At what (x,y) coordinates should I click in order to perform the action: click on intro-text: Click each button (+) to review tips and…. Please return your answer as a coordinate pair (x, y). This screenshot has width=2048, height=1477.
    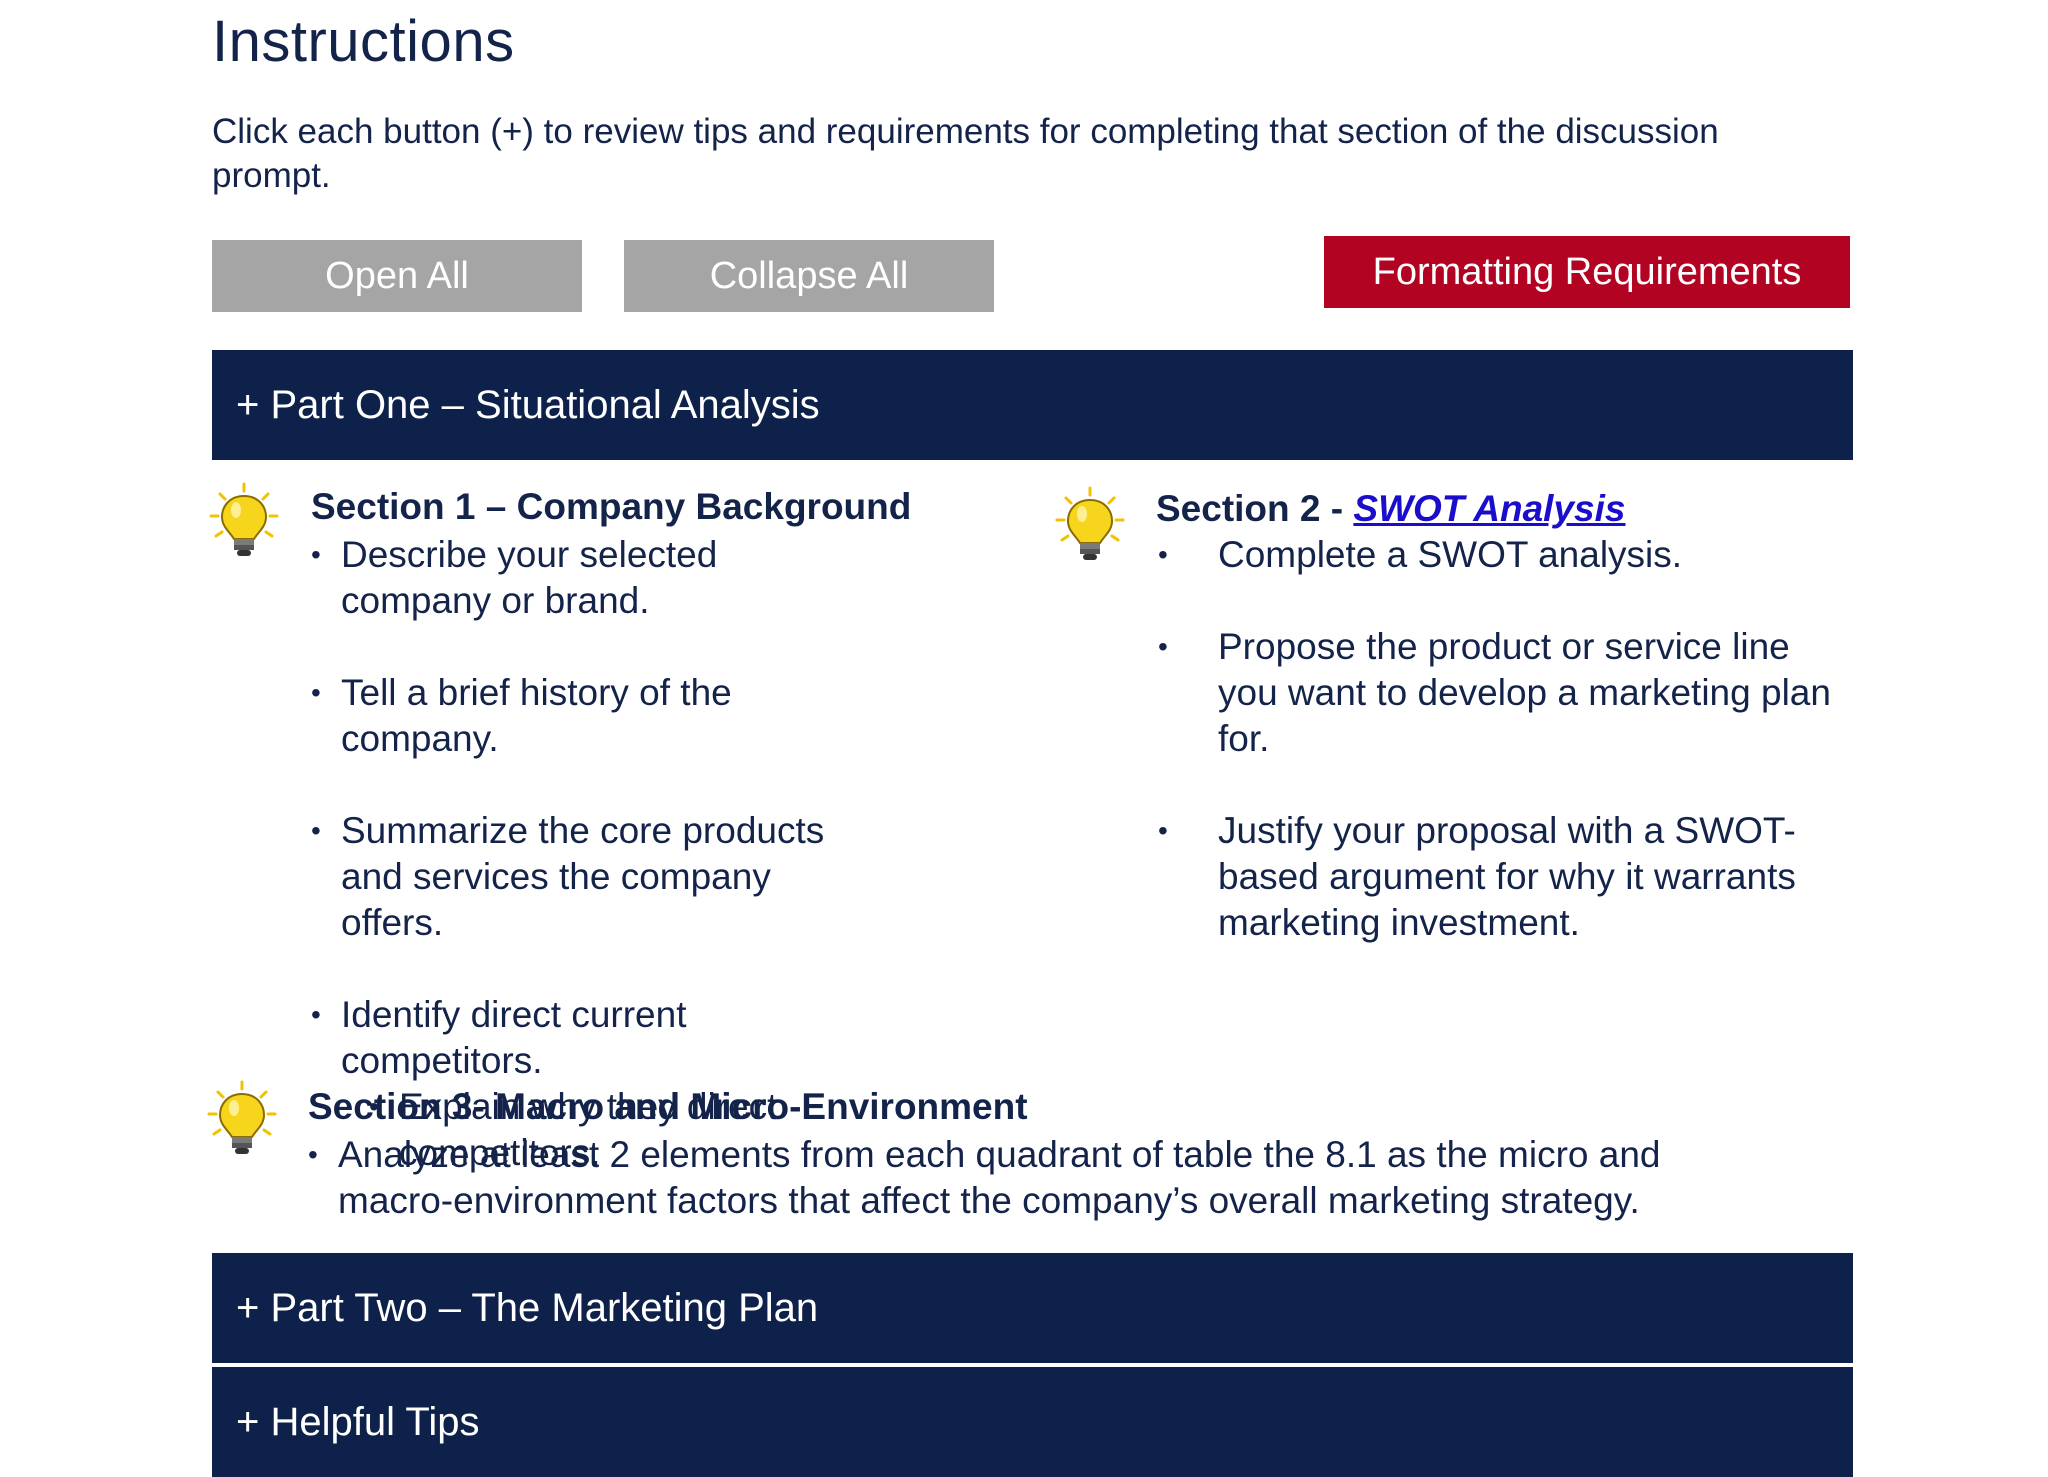
    Looking at the image, I should click on (965, 153).